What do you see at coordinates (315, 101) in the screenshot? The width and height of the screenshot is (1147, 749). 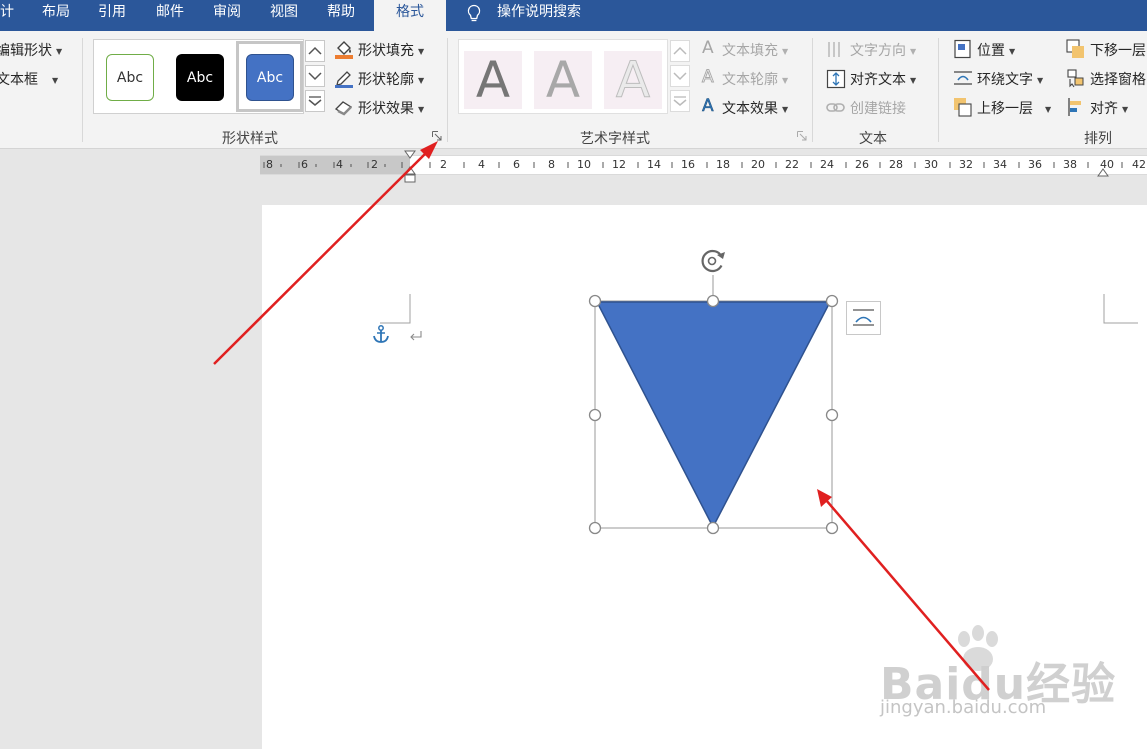 I see `gallery-more` at bounding box center [315, 101].